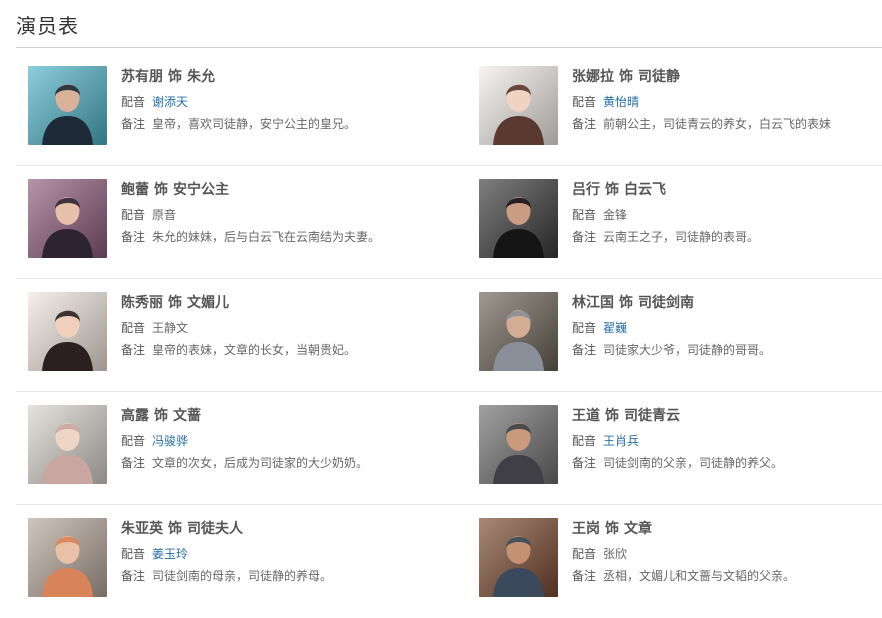  Describe the element at coordinates (142, 303) in the screenshot. I see `actor-name: 陈秀丽` at that location.